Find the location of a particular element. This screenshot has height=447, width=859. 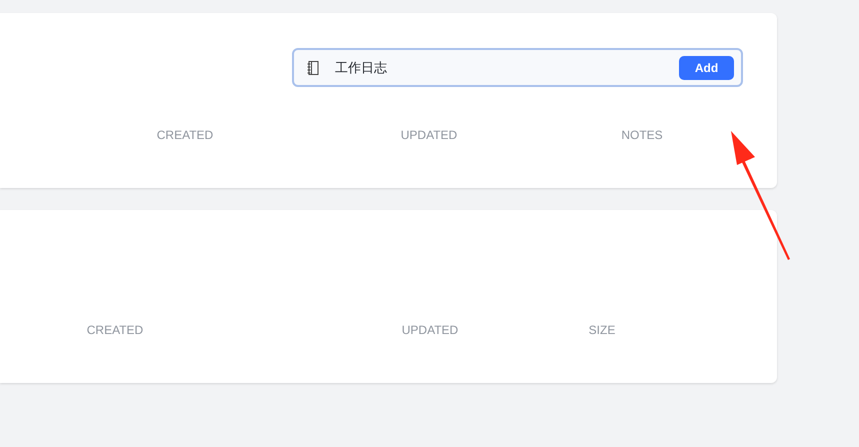

notebook-name-field: 工作日志 Add is located at coordinates (517, 67).